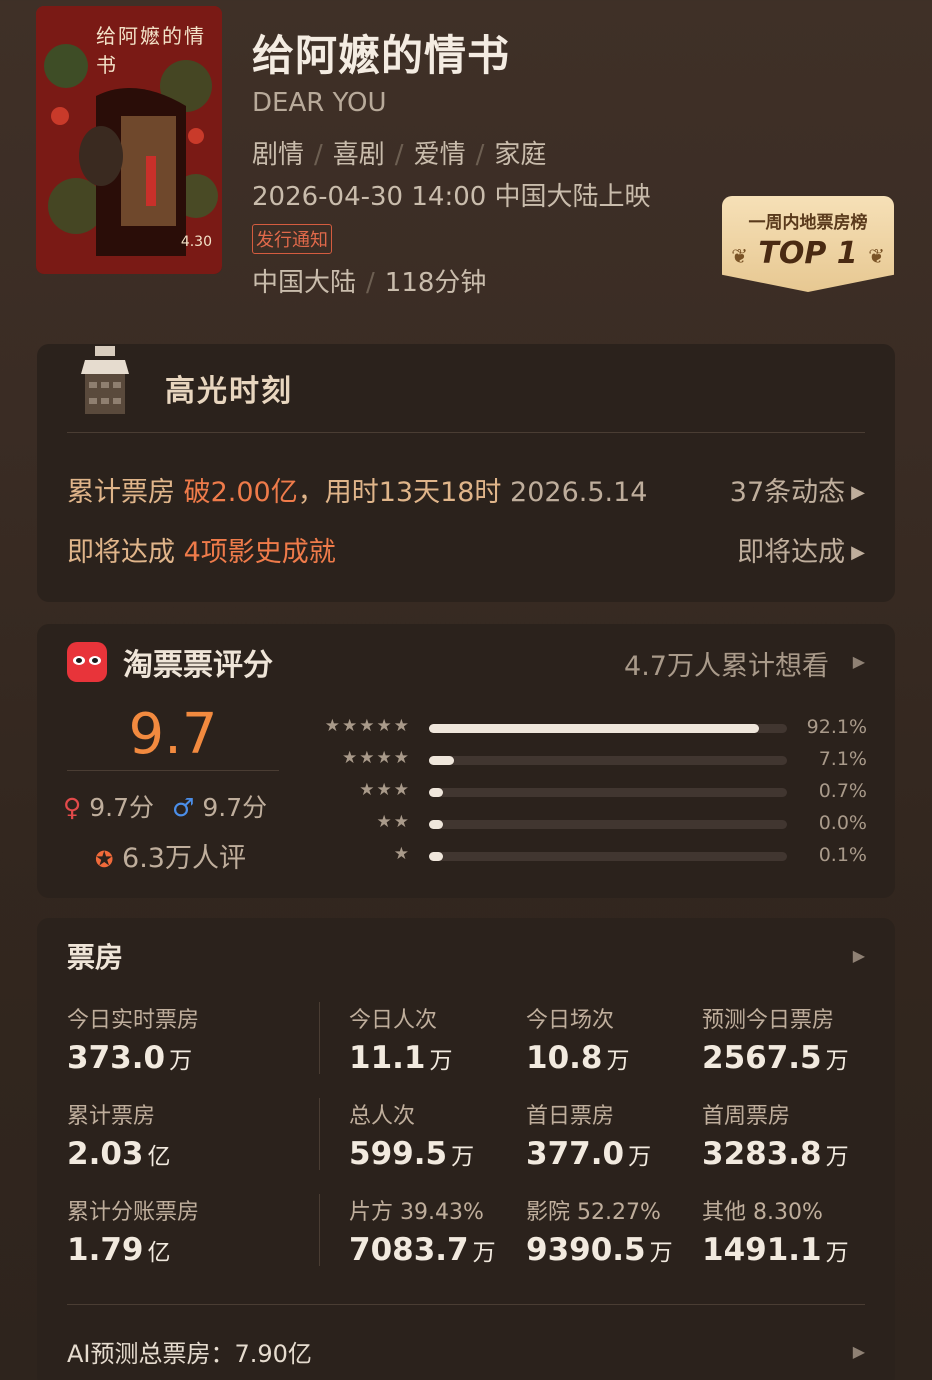 The image size is (932, 1380). Describe the element at coordinates (385, 790) in the screenshot. I see `stars-icon: ★★★` at that location.